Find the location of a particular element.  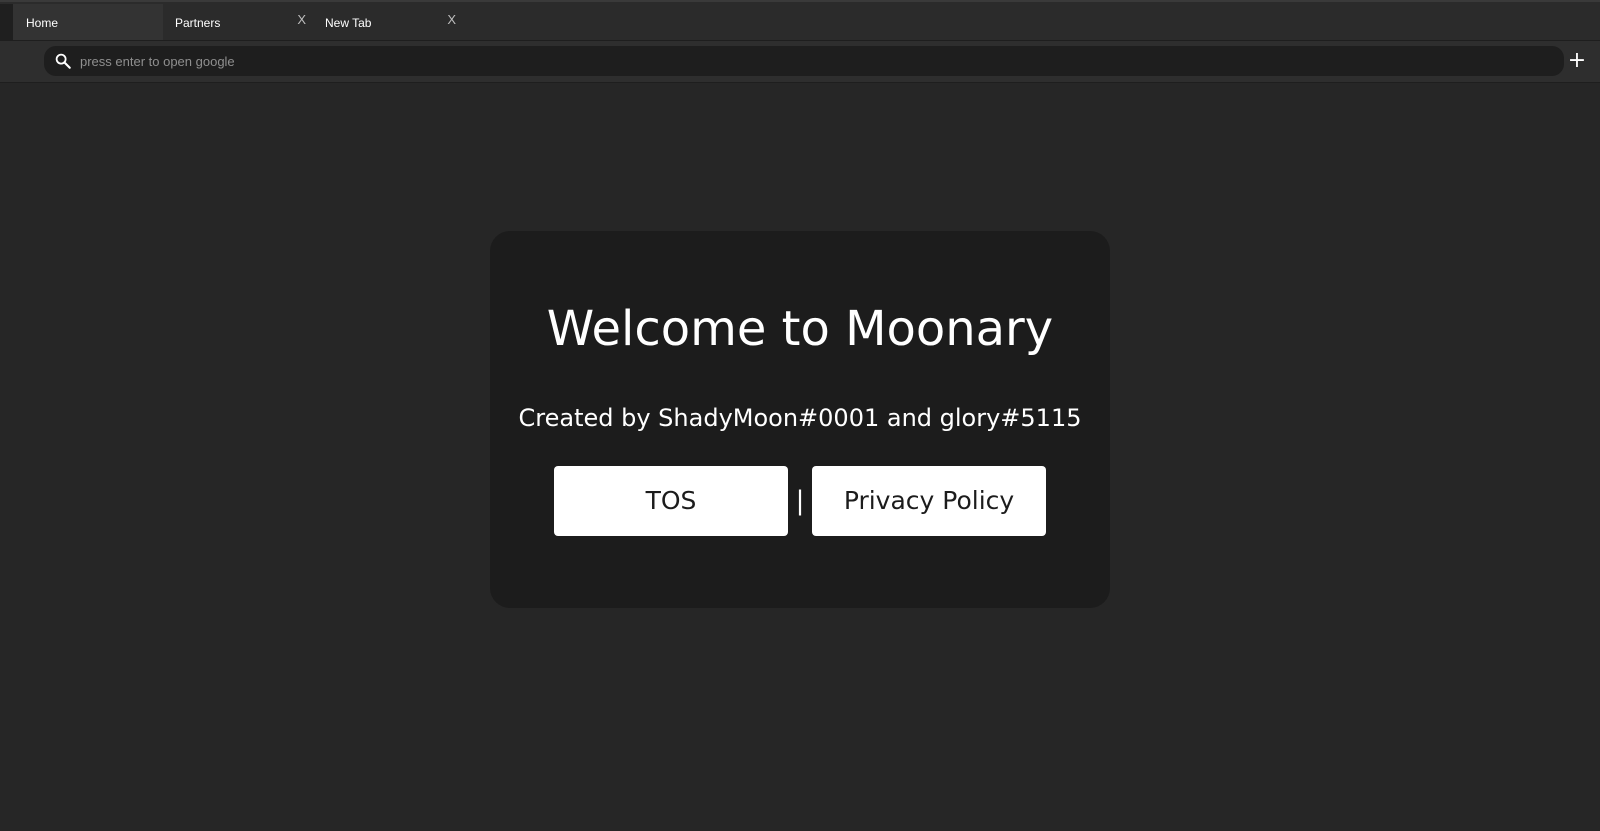

tos-button: TOS is located at coordinates (671, 501).